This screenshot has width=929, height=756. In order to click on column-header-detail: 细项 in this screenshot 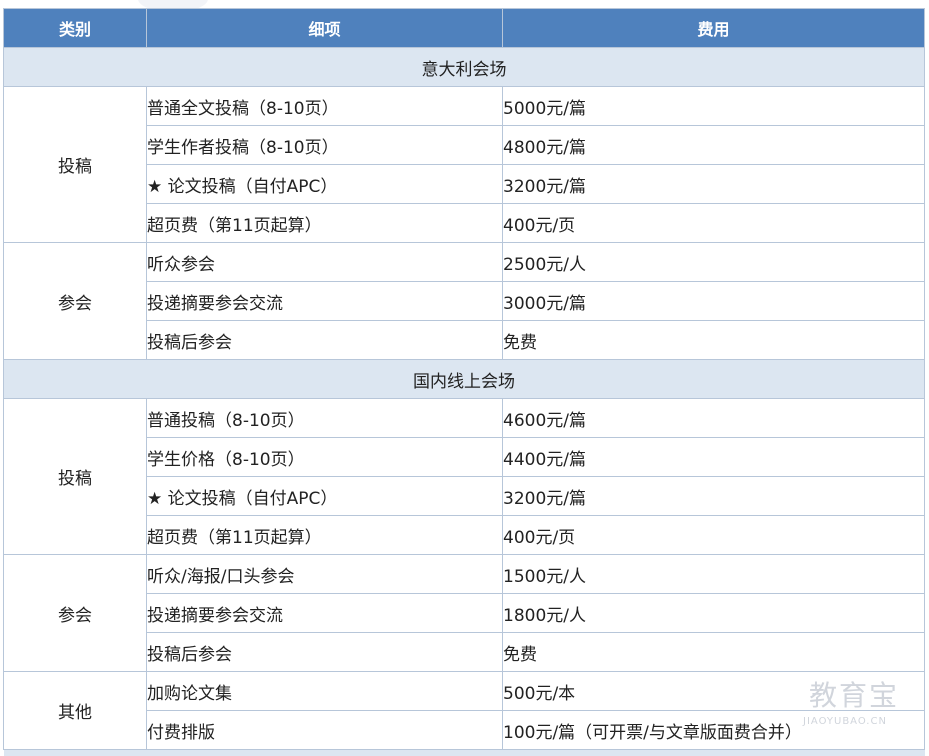, I will do `click(324, 28)`.